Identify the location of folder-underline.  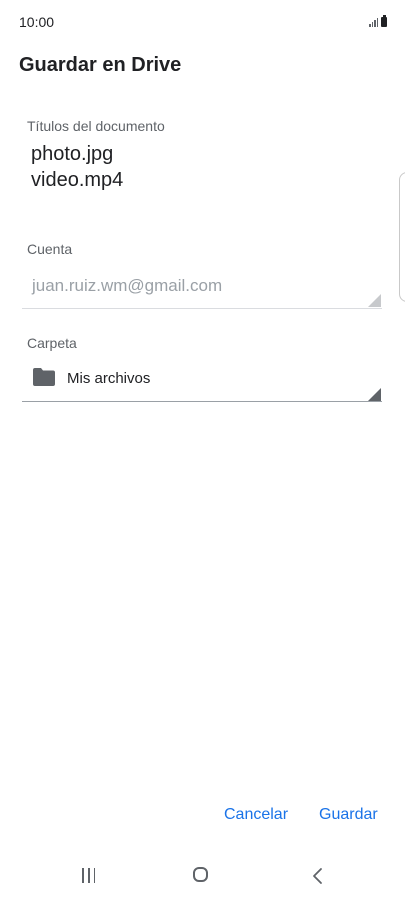
(202, 401).